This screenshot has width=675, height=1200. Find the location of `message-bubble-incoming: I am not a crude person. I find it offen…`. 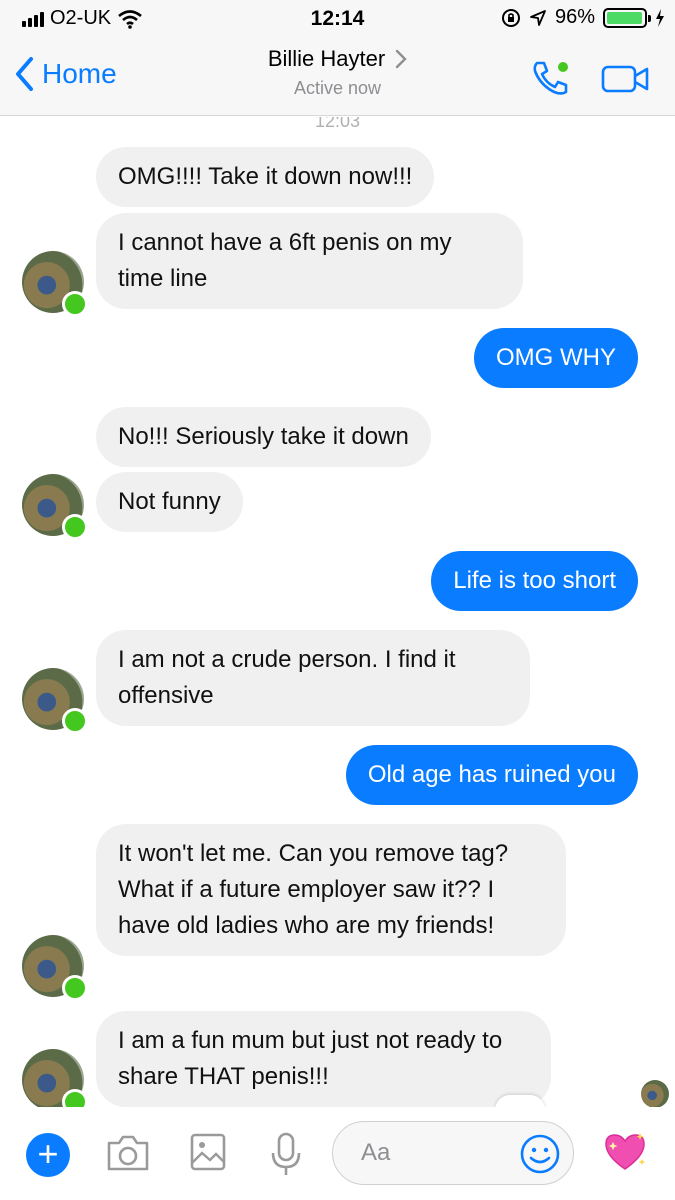

message-bubble-incoming: I am not a crude person. I find it offen… is located at coordinates (313, 678).